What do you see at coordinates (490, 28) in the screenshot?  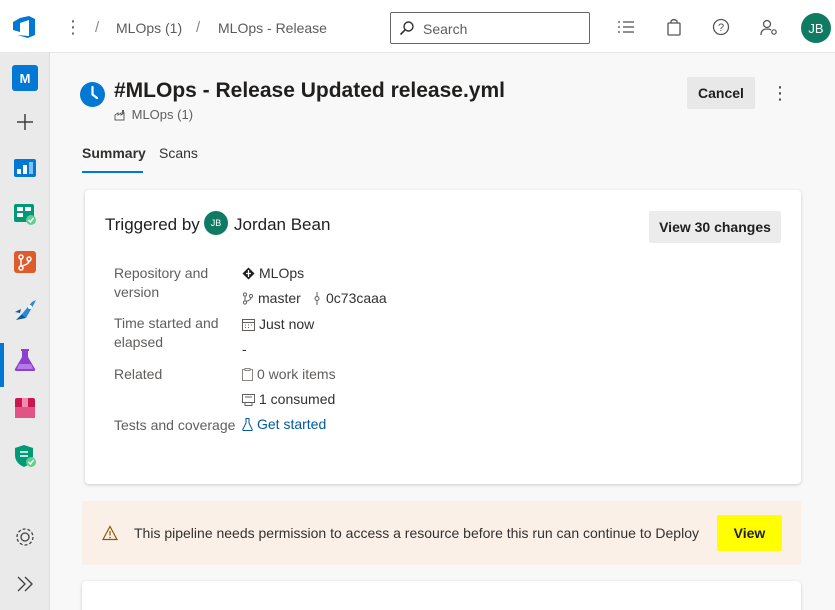 I see `search-input: Search` at bounding box center [490, 28].